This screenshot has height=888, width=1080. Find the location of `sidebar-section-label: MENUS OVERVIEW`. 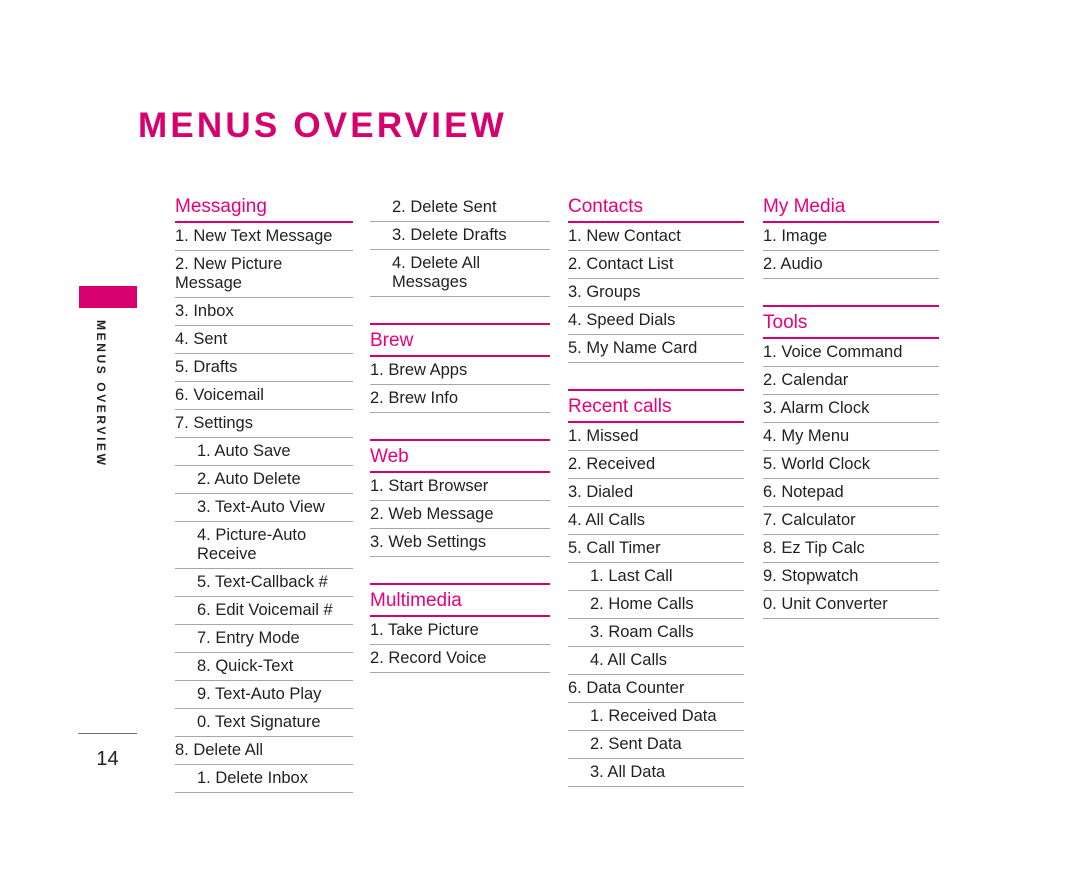

sidebar-section-label: MENUS OVERVIEW is located at coordinates (101, 394).